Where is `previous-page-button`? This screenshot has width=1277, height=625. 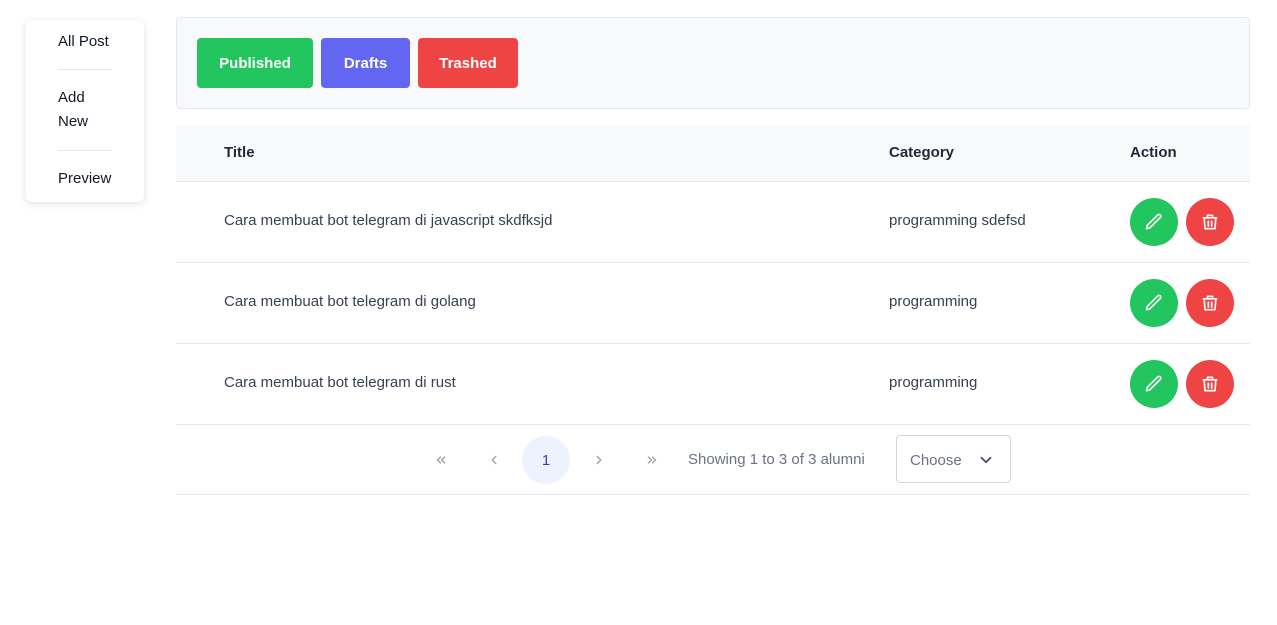
previous-page-button is located at coordinates (494, 460).